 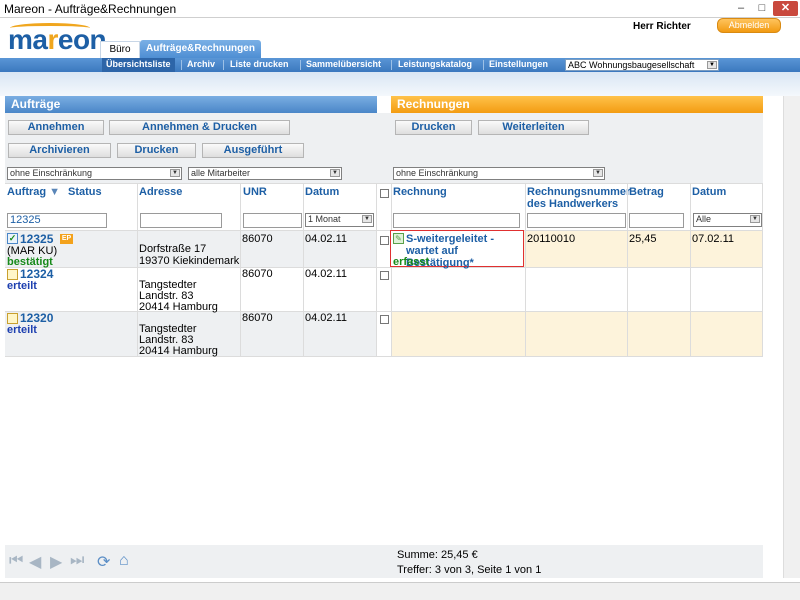 What do you see at coordinates (36, 318) in the screenshot?
I see `auftrag-number: 12320` at bounding box center [36, 318].